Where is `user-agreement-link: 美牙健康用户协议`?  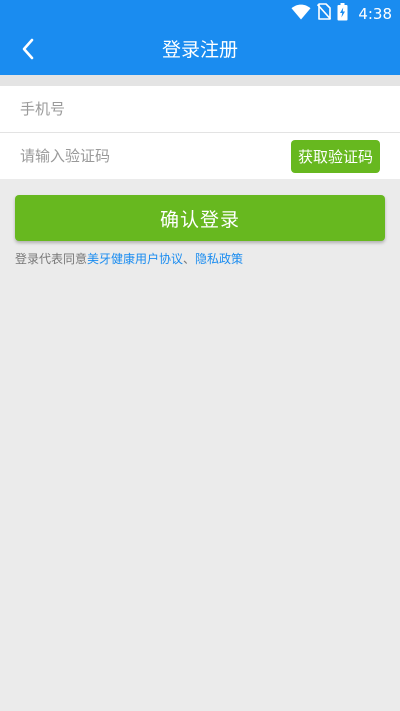
user-agreement-link: 美牙健康用户协议 is located at coordinates (135, 259).